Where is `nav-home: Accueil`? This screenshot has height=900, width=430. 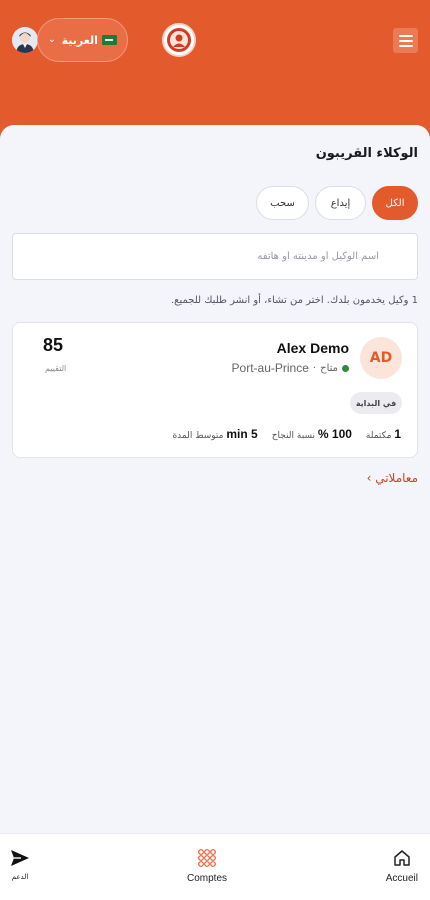
nav-home: Accueil is located at coordinates (402, 866).